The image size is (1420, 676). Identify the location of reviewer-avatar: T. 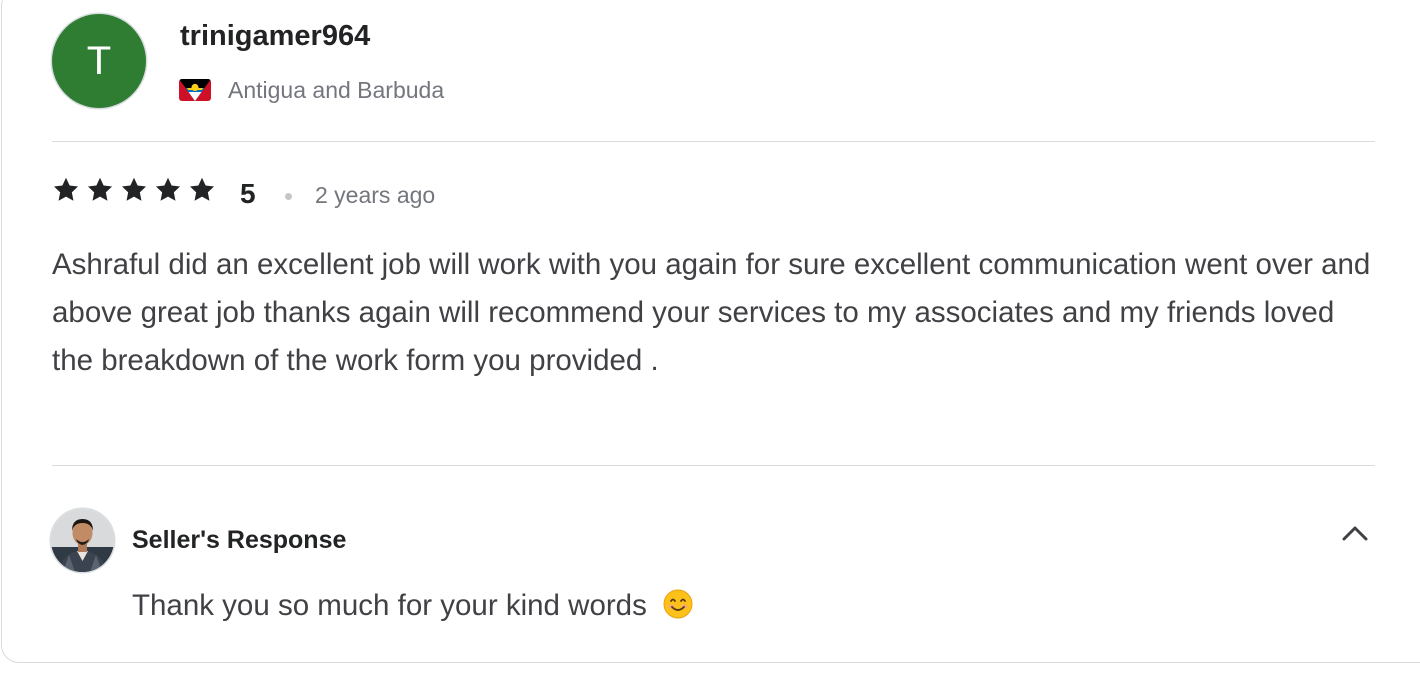
(99, 61).